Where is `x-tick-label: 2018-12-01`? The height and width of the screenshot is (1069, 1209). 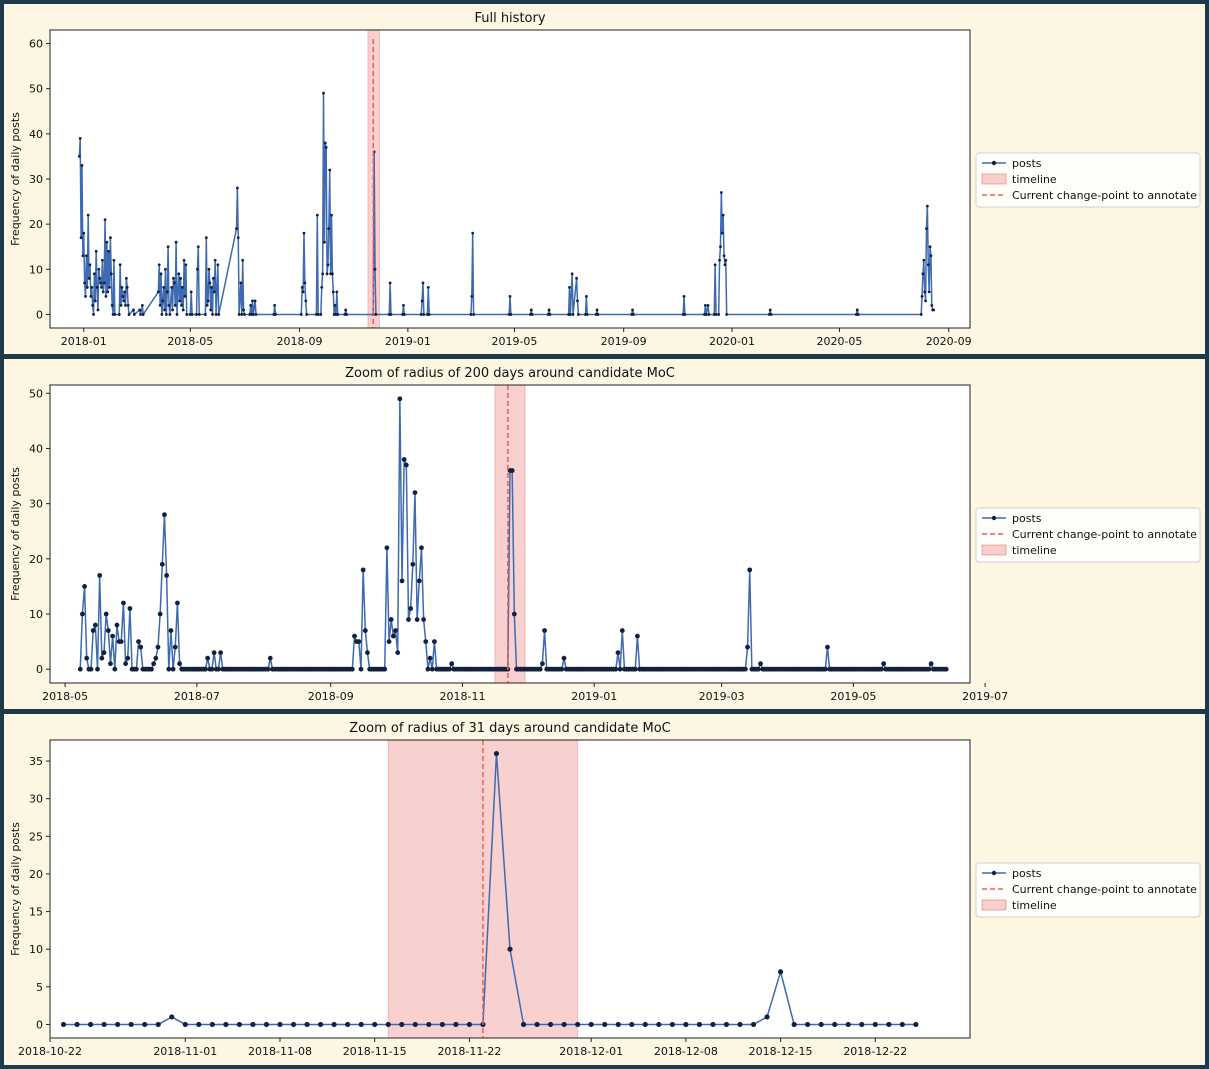
x-tick-label: 2018-12-01 is located at coordinates (591, 1051).